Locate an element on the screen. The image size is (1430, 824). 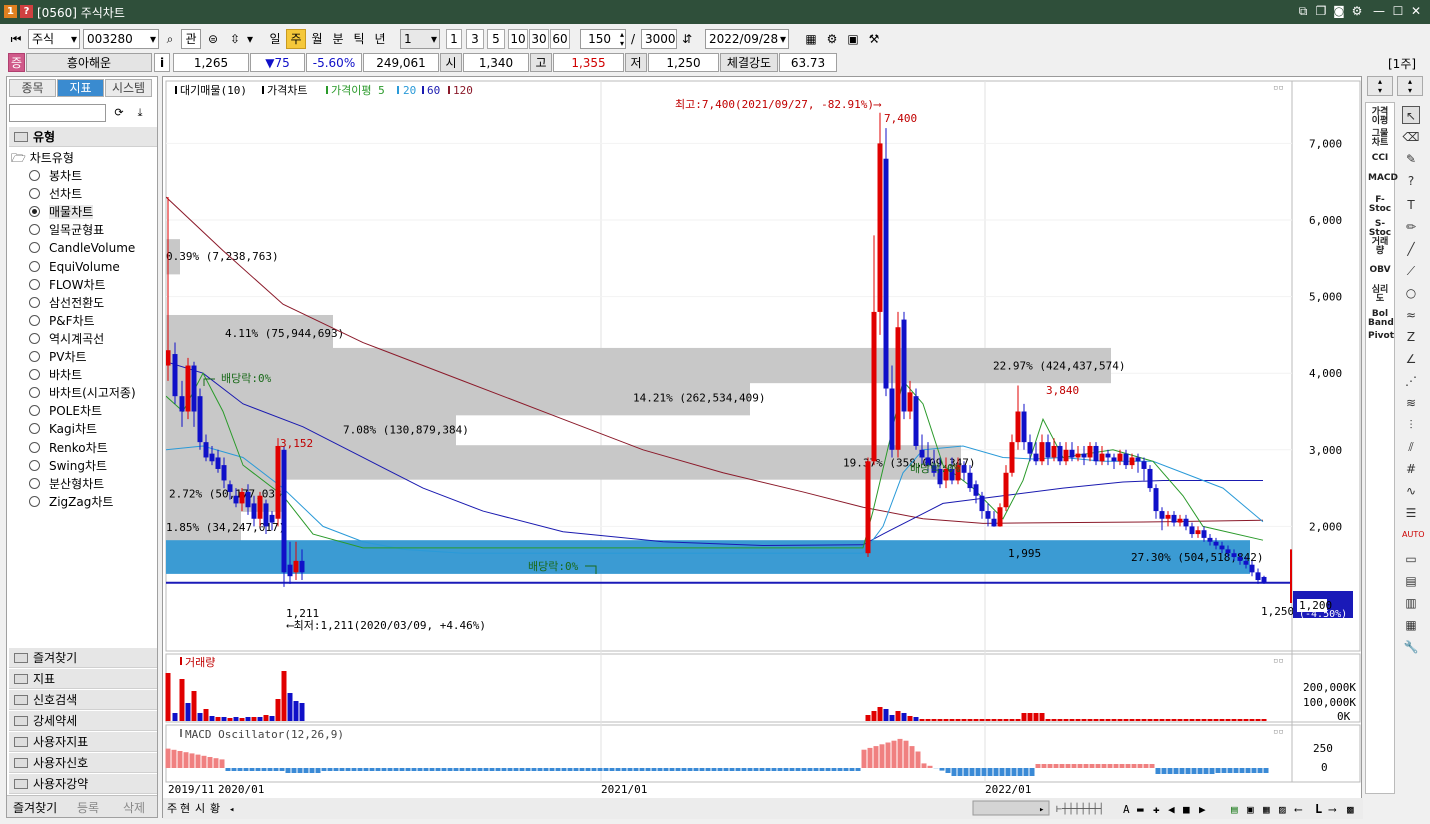
tools-icon: ⚒ is located at coordinates (874, 39).